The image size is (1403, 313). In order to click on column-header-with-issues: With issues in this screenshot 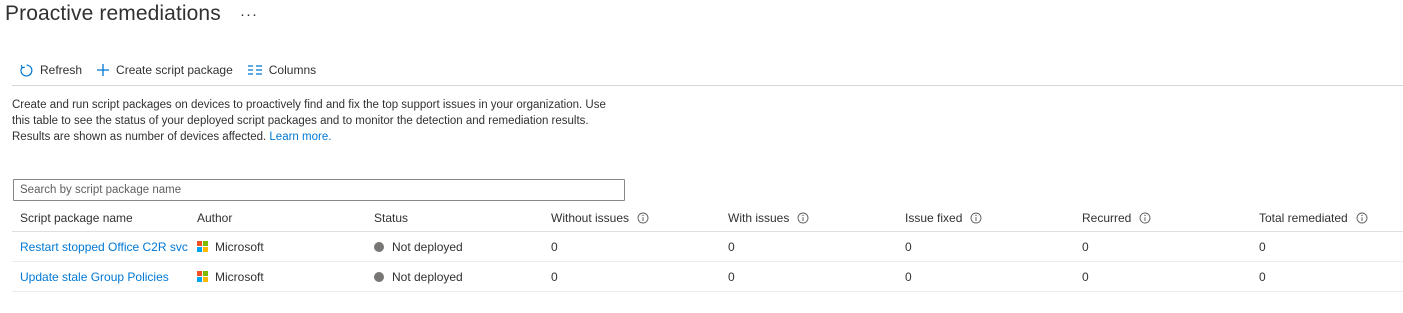, I will do `click(768, 217)`.